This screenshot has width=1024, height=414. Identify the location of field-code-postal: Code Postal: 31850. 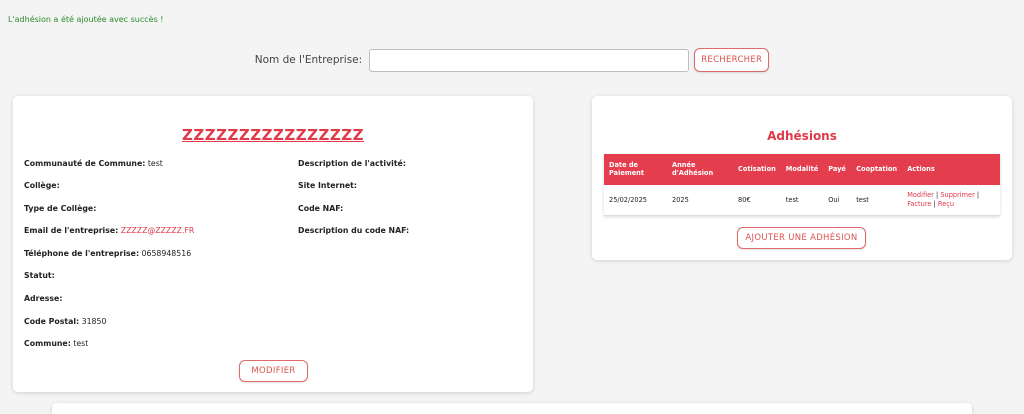
(65, 321).